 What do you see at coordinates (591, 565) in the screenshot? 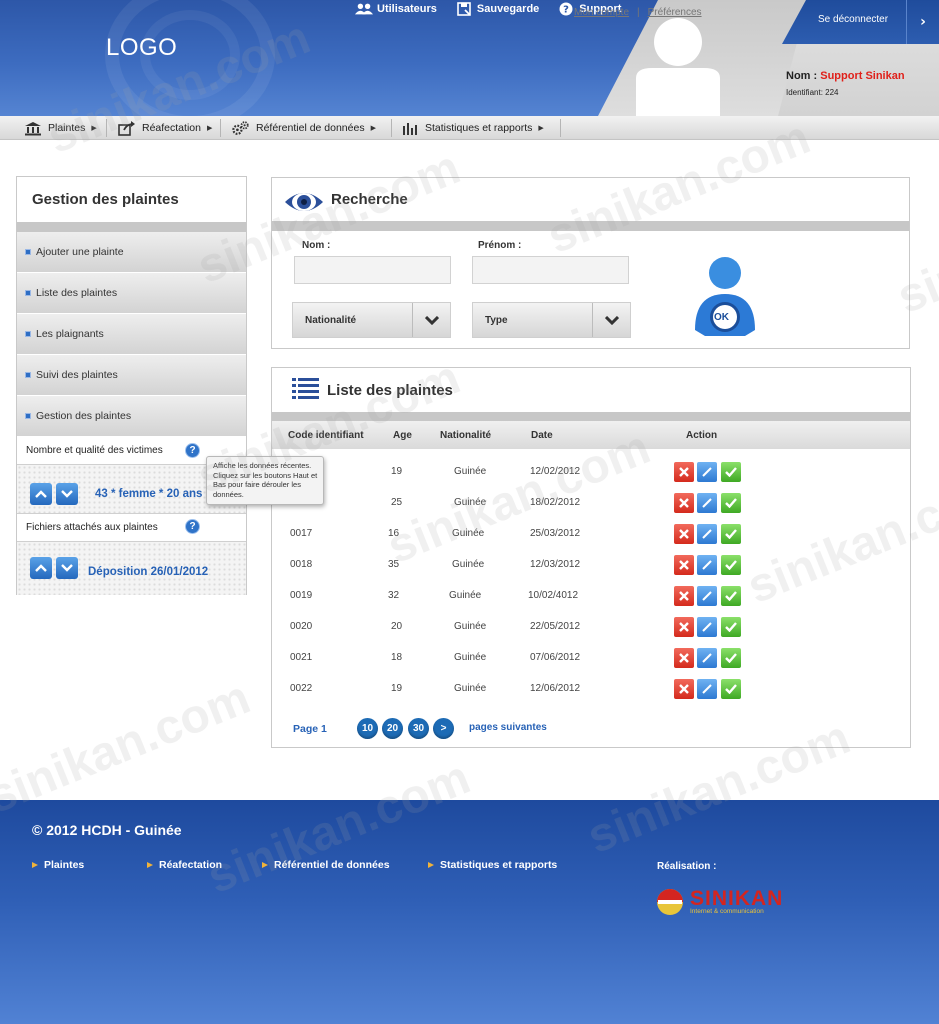
I see `table-row: 0018 35 Guinée 12/03/2012` at bounding box center [591, 565].